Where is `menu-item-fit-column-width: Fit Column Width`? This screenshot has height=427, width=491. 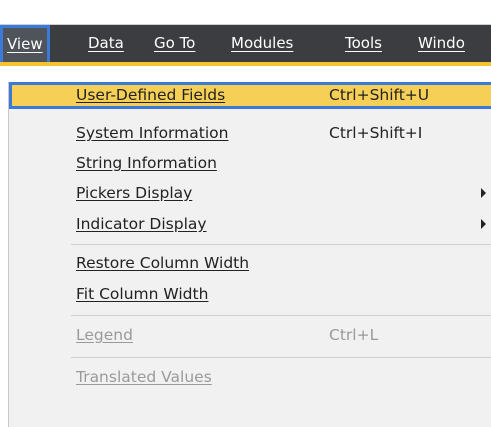 menu-item-fit-column-width: Fit Column Width is located at coordinates (250, 294).